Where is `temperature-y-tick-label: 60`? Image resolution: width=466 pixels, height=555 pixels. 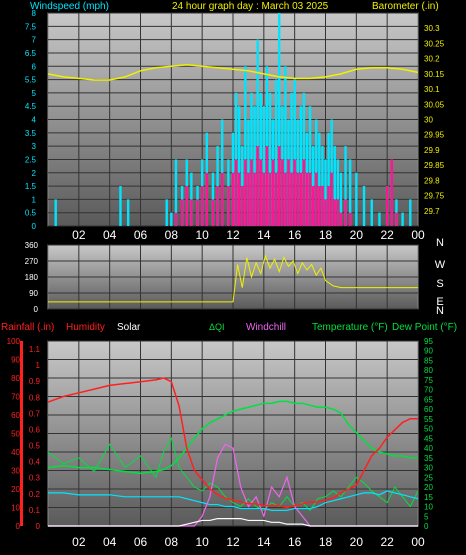 temperature-y-tick-label: 60 is located at coordinates (428, 409).